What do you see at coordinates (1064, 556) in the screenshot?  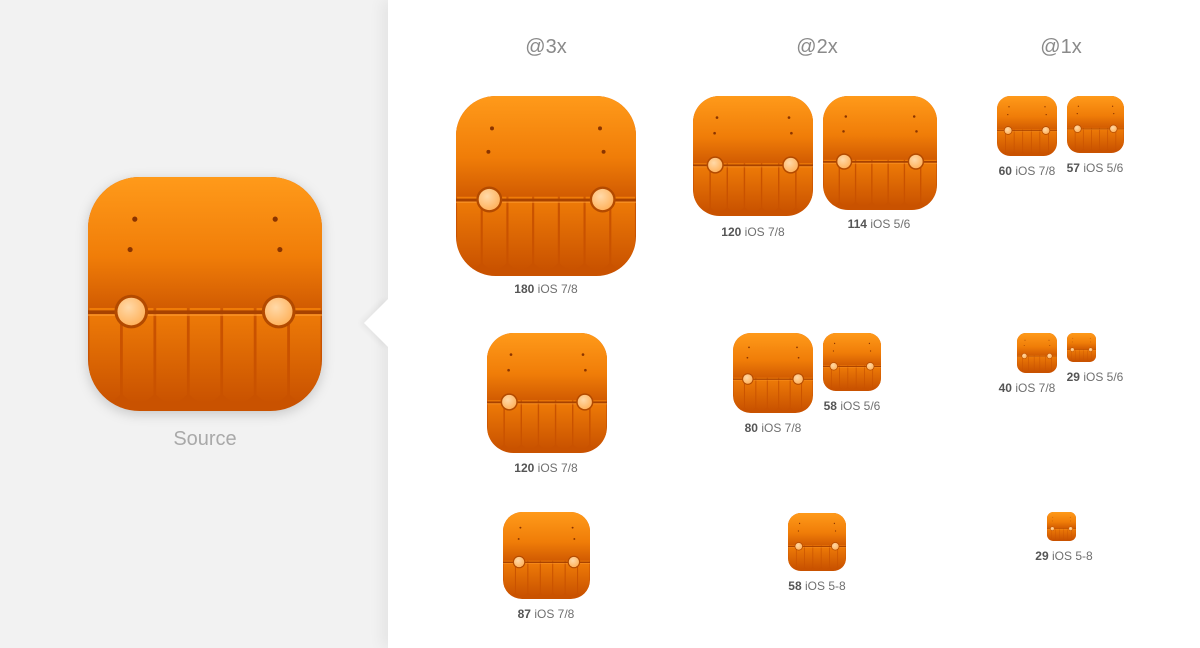 I see `variant-caption: 29 iOS 5-8` at bounding box center [1064, 556].